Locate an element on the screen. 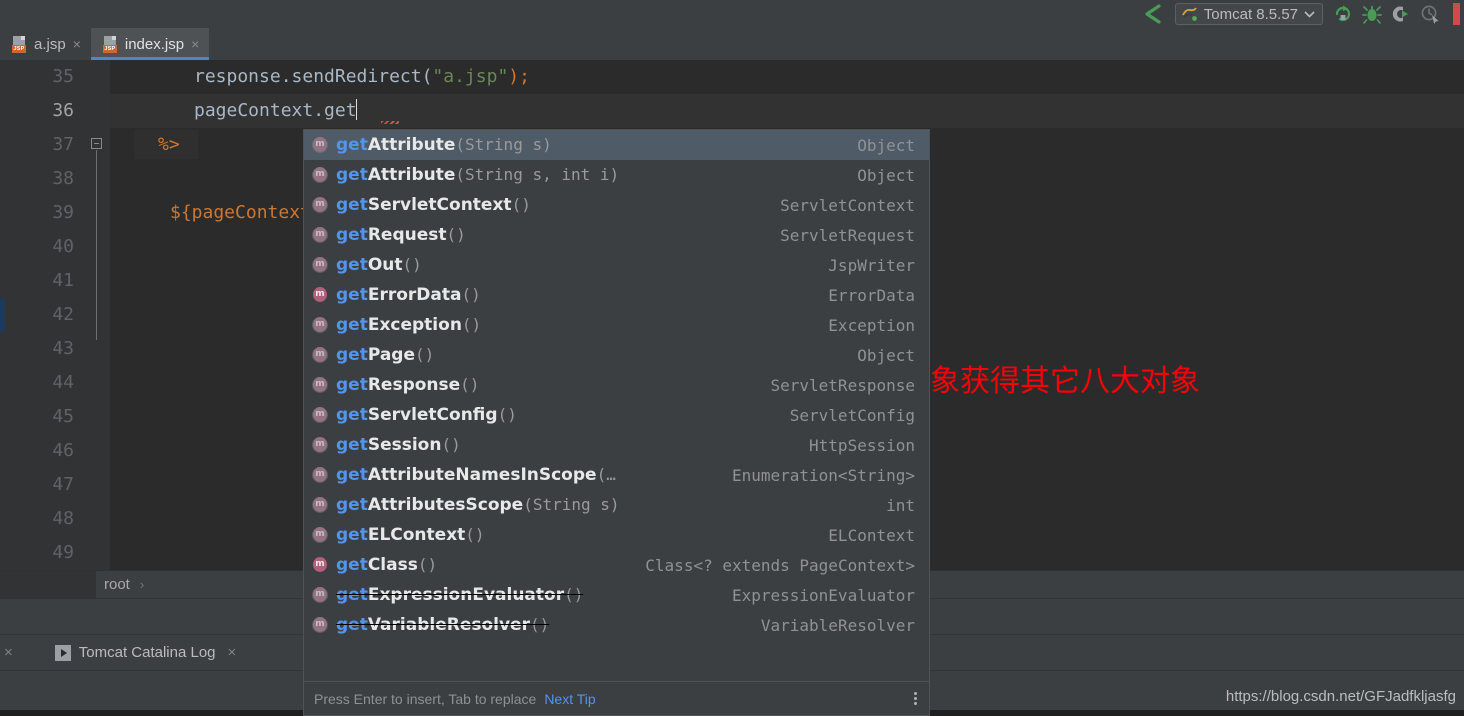 The image size is (1464, 716). completion-item-type: ExpressionEvaluator is located at coordinates (823, 595).